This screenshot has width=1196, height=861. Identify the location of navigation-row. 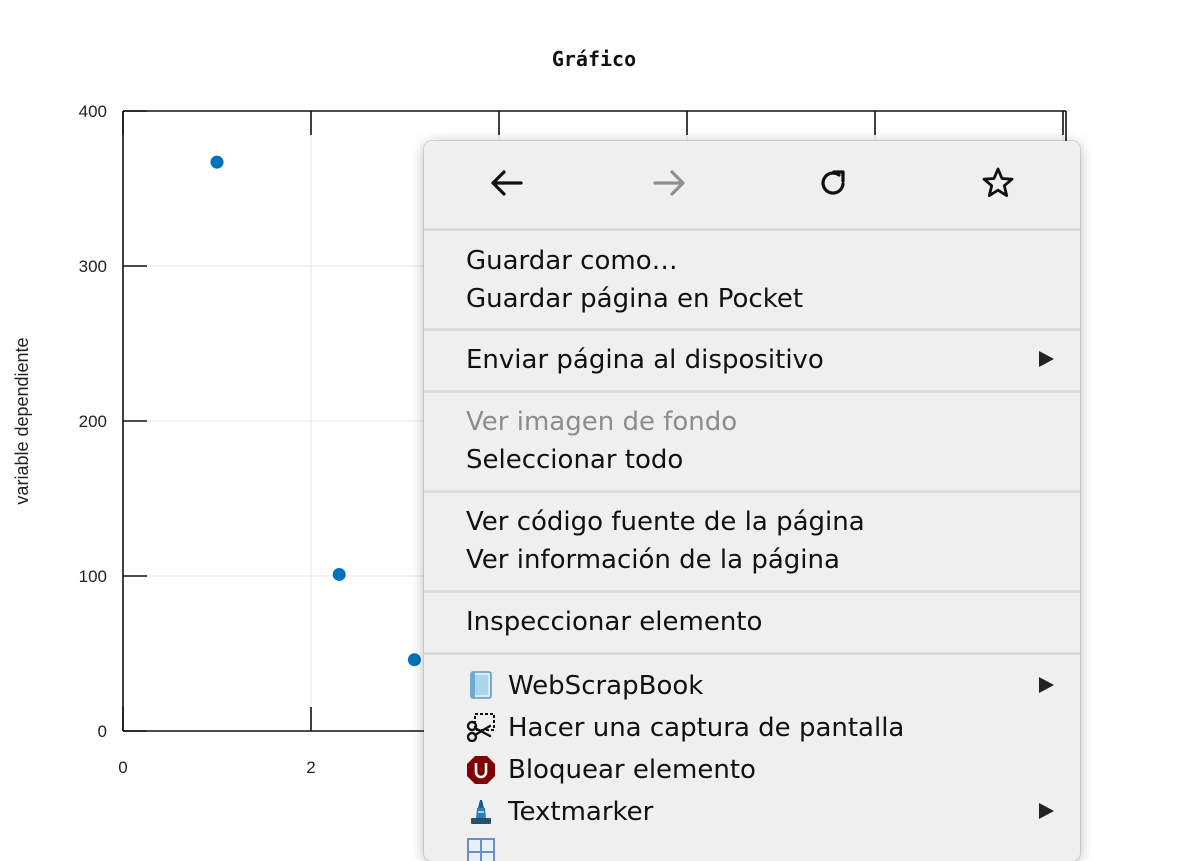
(752, 184).